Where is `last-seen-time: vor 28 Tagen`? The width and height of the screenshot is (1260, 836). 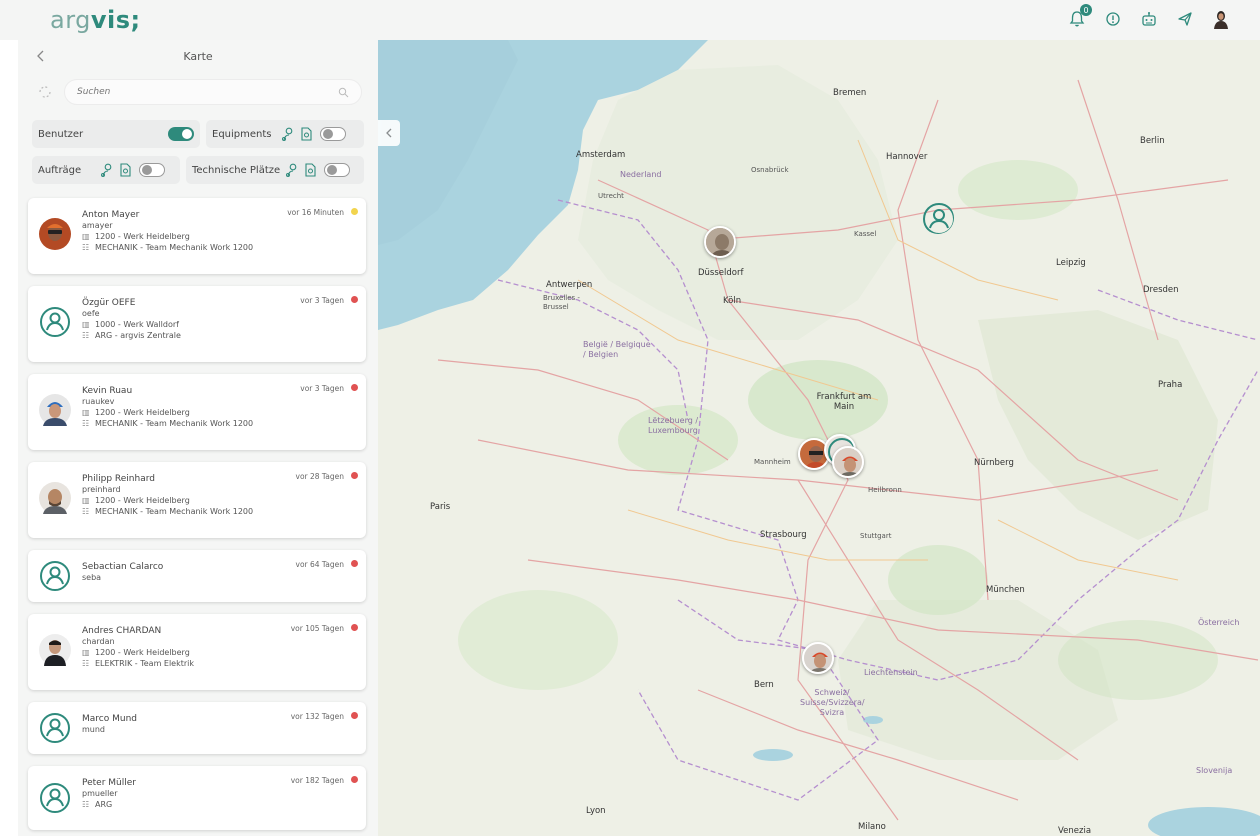
last-seen-time: vor 28 Tagen is located at coordinates (320, 476).